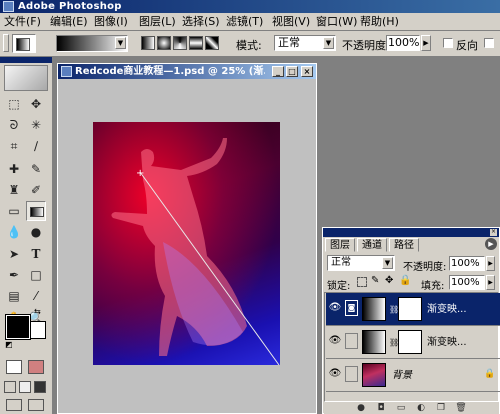  What do you see at coordinates (36, 405) in the screenshot?
I see `jump-to-app-icon` at bounding box center [36, 405].